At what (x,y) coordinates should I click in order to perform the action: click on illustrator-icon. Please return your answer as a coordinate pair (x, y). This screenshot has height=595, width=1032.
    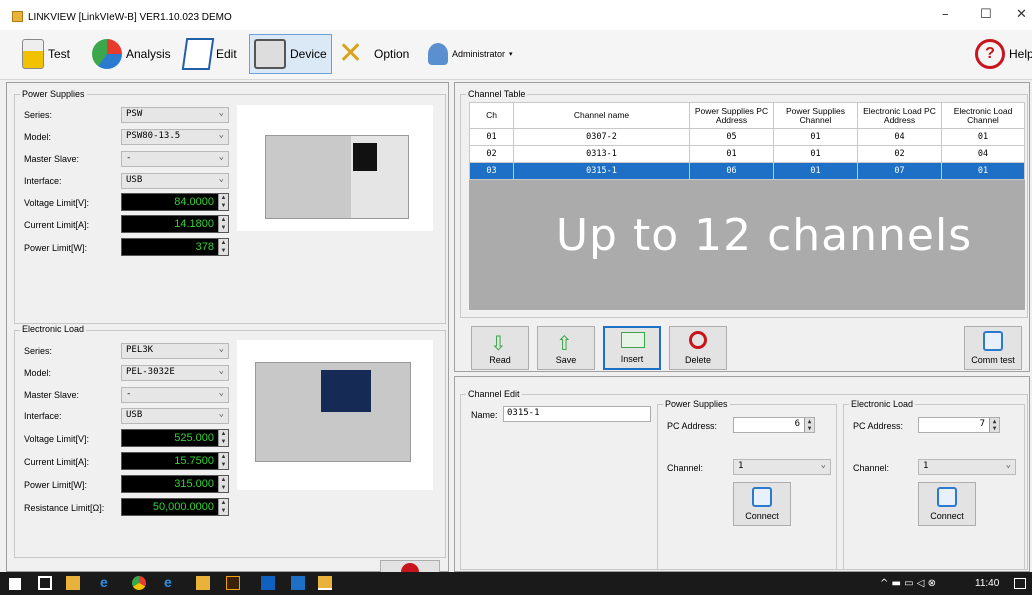
    Looking at the image, I should click on (233, 583).